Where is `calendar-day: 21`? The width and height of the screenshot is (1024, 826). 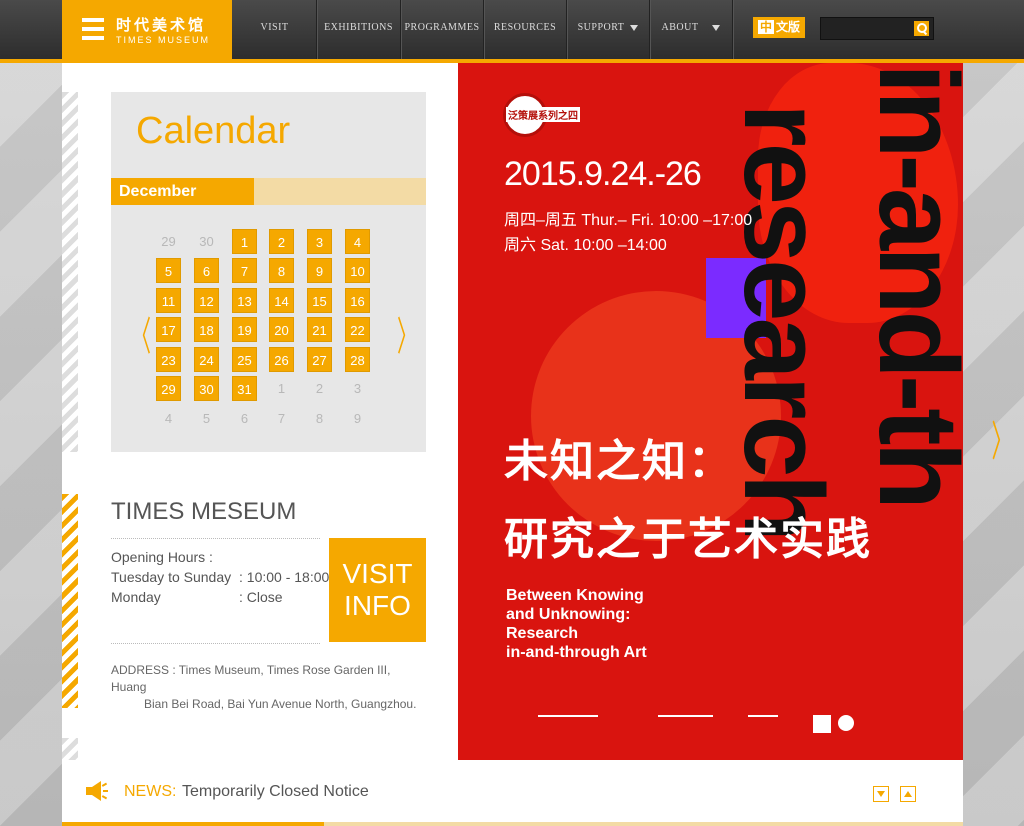
calendar-day: 21 is located at coordinates (319, 329).